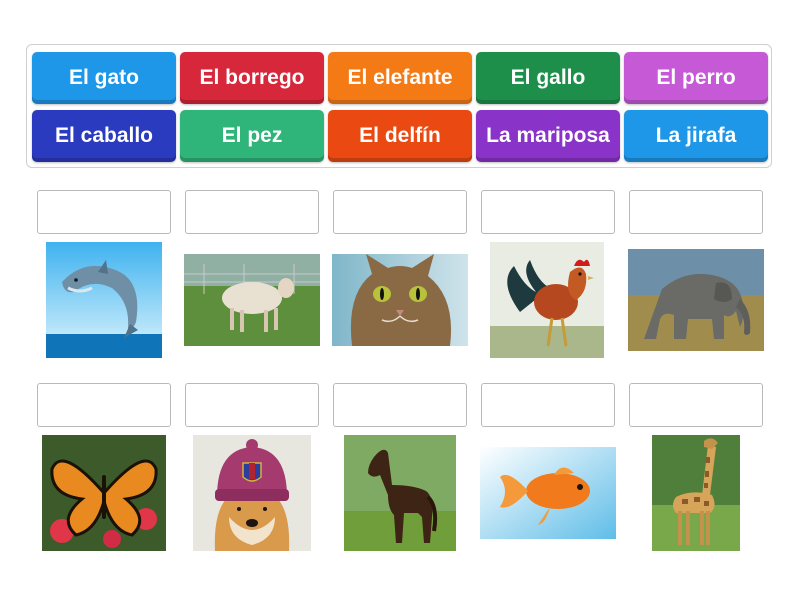 The height and width of the screenshot is (600, 800). Describe the element at coordinates (252, 493) in the screenshot. I see `dog-image` at that location.